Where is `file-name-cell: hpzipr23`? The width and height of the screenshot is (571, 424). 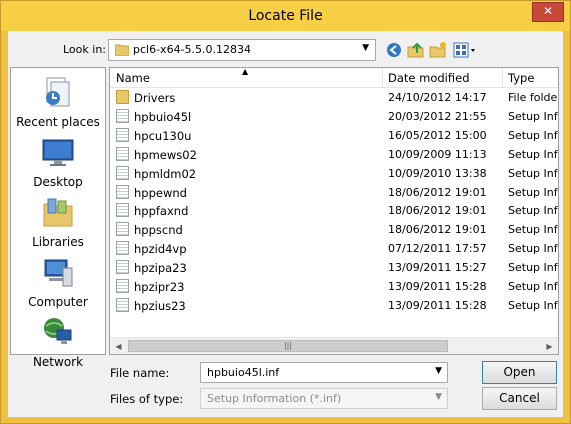 file-name-cell: hpzipr23 is located at coordinates (159, 287).